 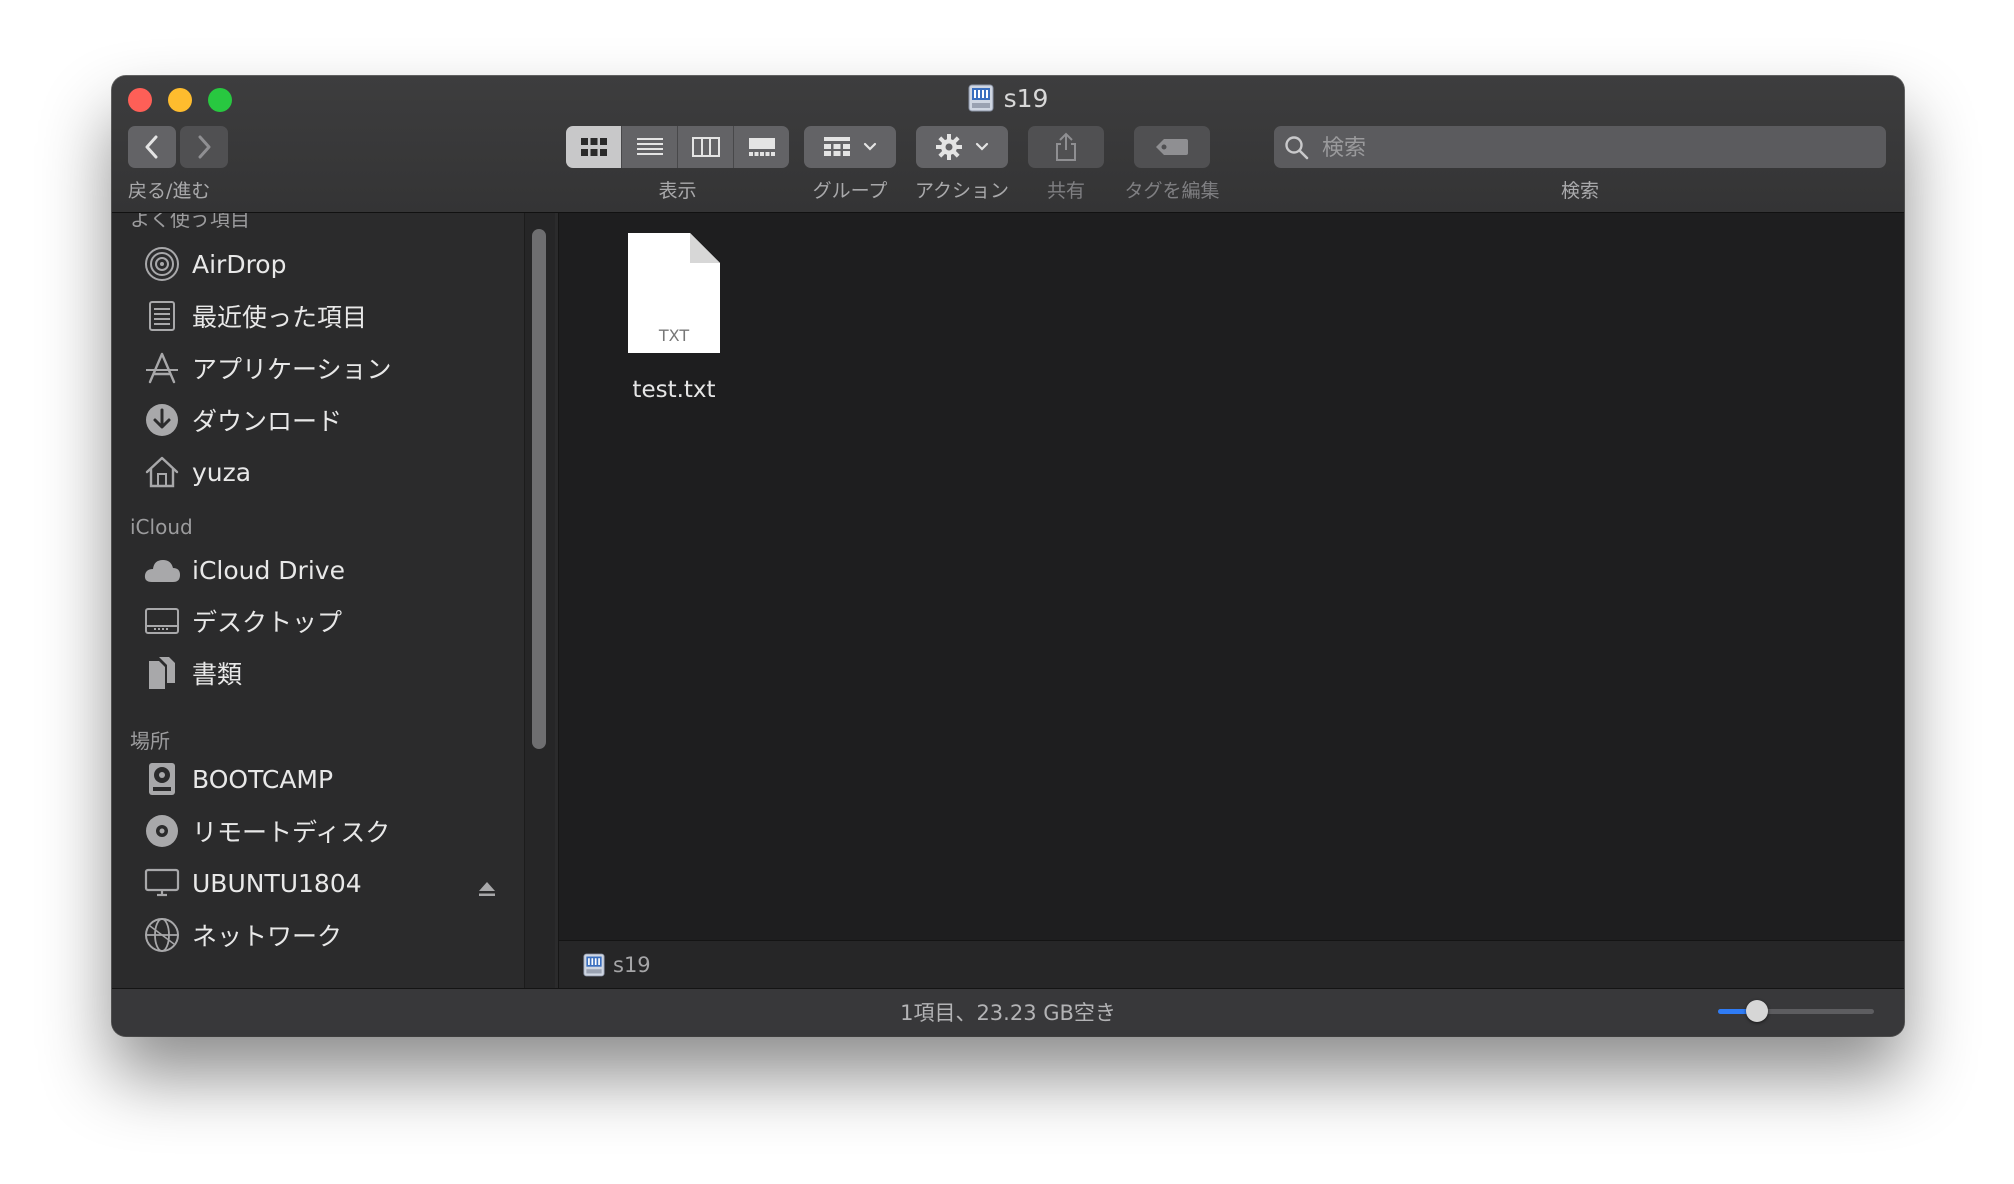 I want to click on sidebar-item-remote-disc: リモートディスク, so click(x=327, y=831).